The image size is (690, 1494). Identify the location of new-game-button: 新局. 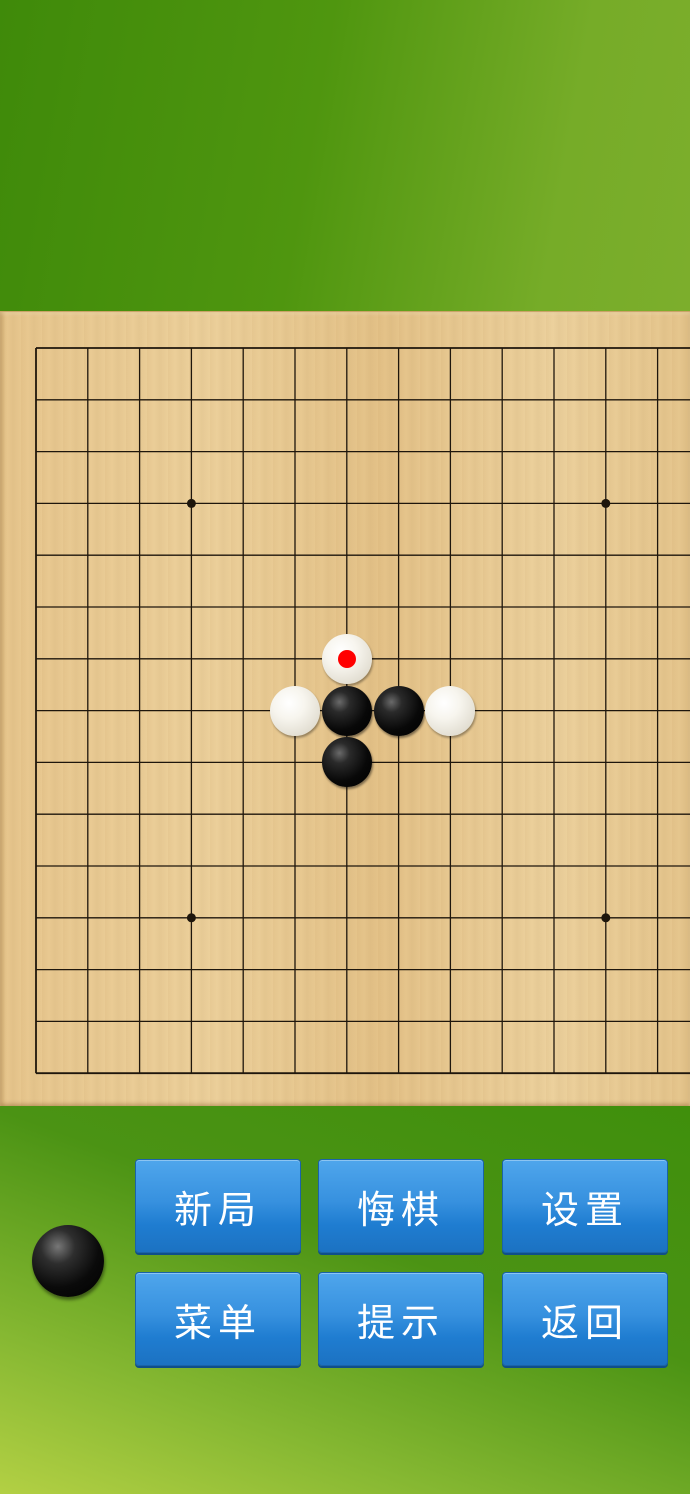
(218, 1206).